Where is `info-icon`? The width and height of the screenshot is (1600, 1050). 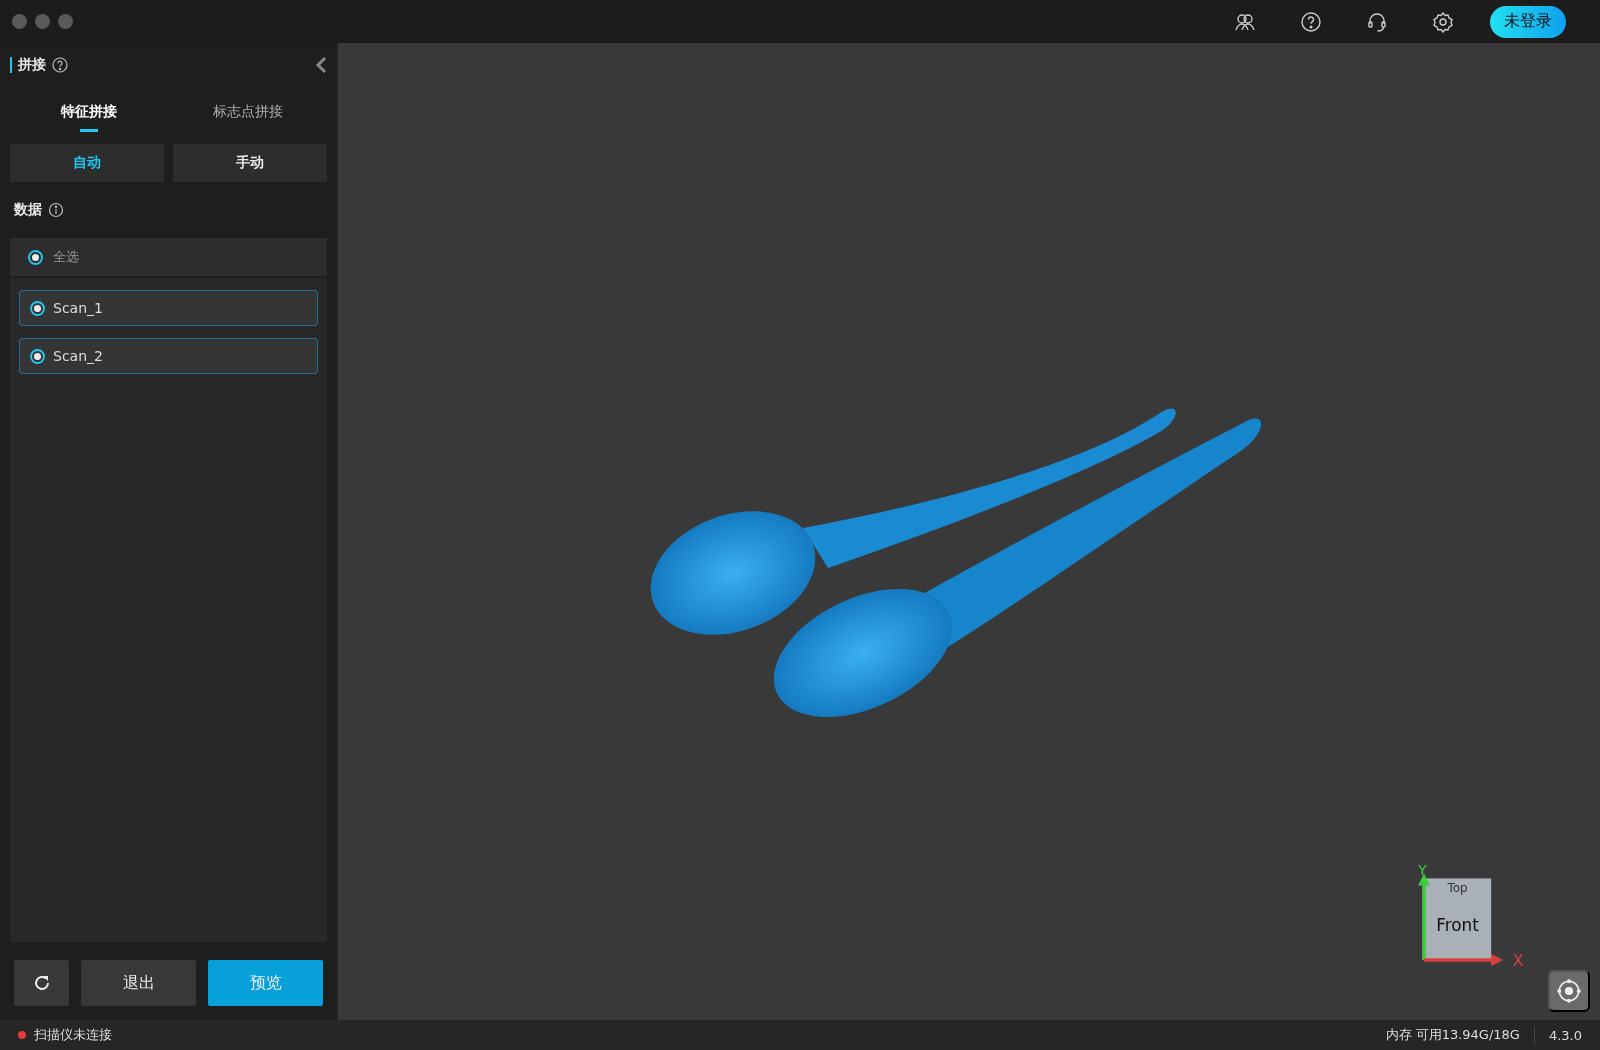 info-icon is located at coordinates (56, 210).